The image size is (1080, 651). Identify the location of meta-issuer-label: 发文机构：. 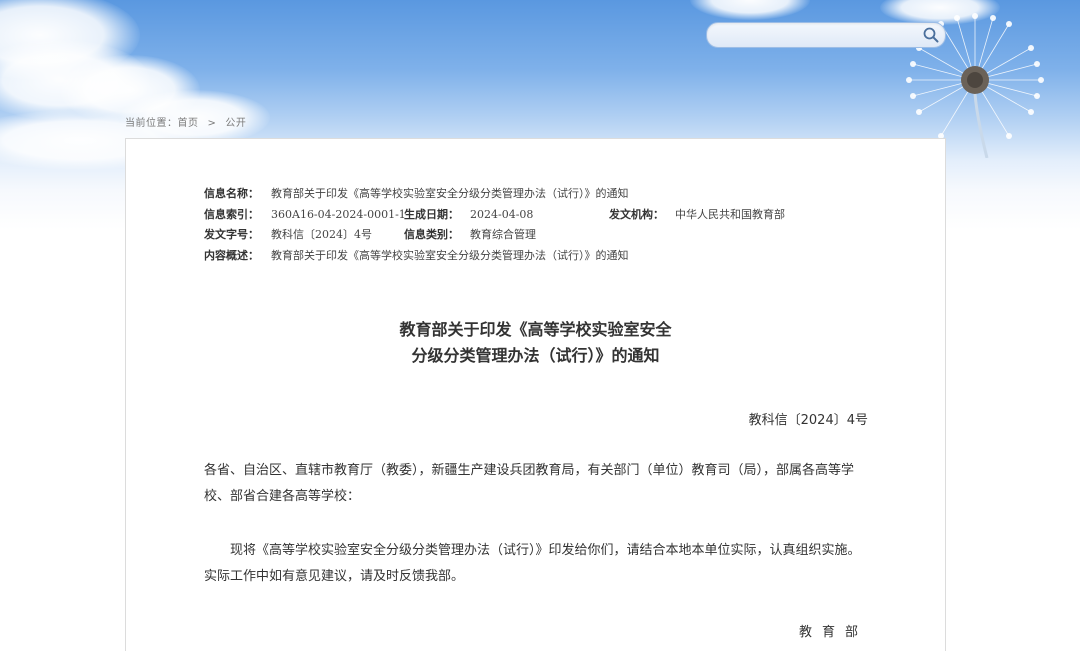
(636, 214).